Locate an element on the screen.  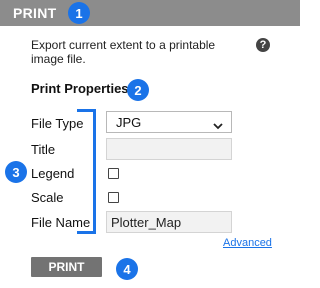
title-label: Title is located at coordinates (43, 149).